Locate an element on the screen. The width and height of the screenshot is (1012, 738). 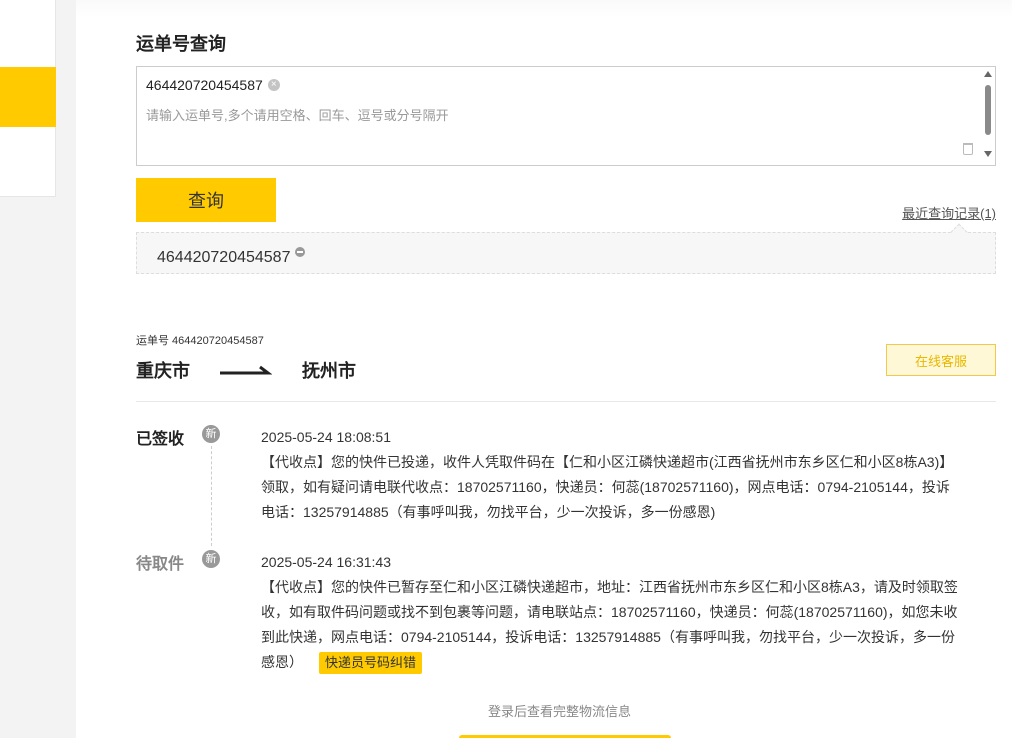
event-status-pending: 待取件 is located at coordinates (160, 564).